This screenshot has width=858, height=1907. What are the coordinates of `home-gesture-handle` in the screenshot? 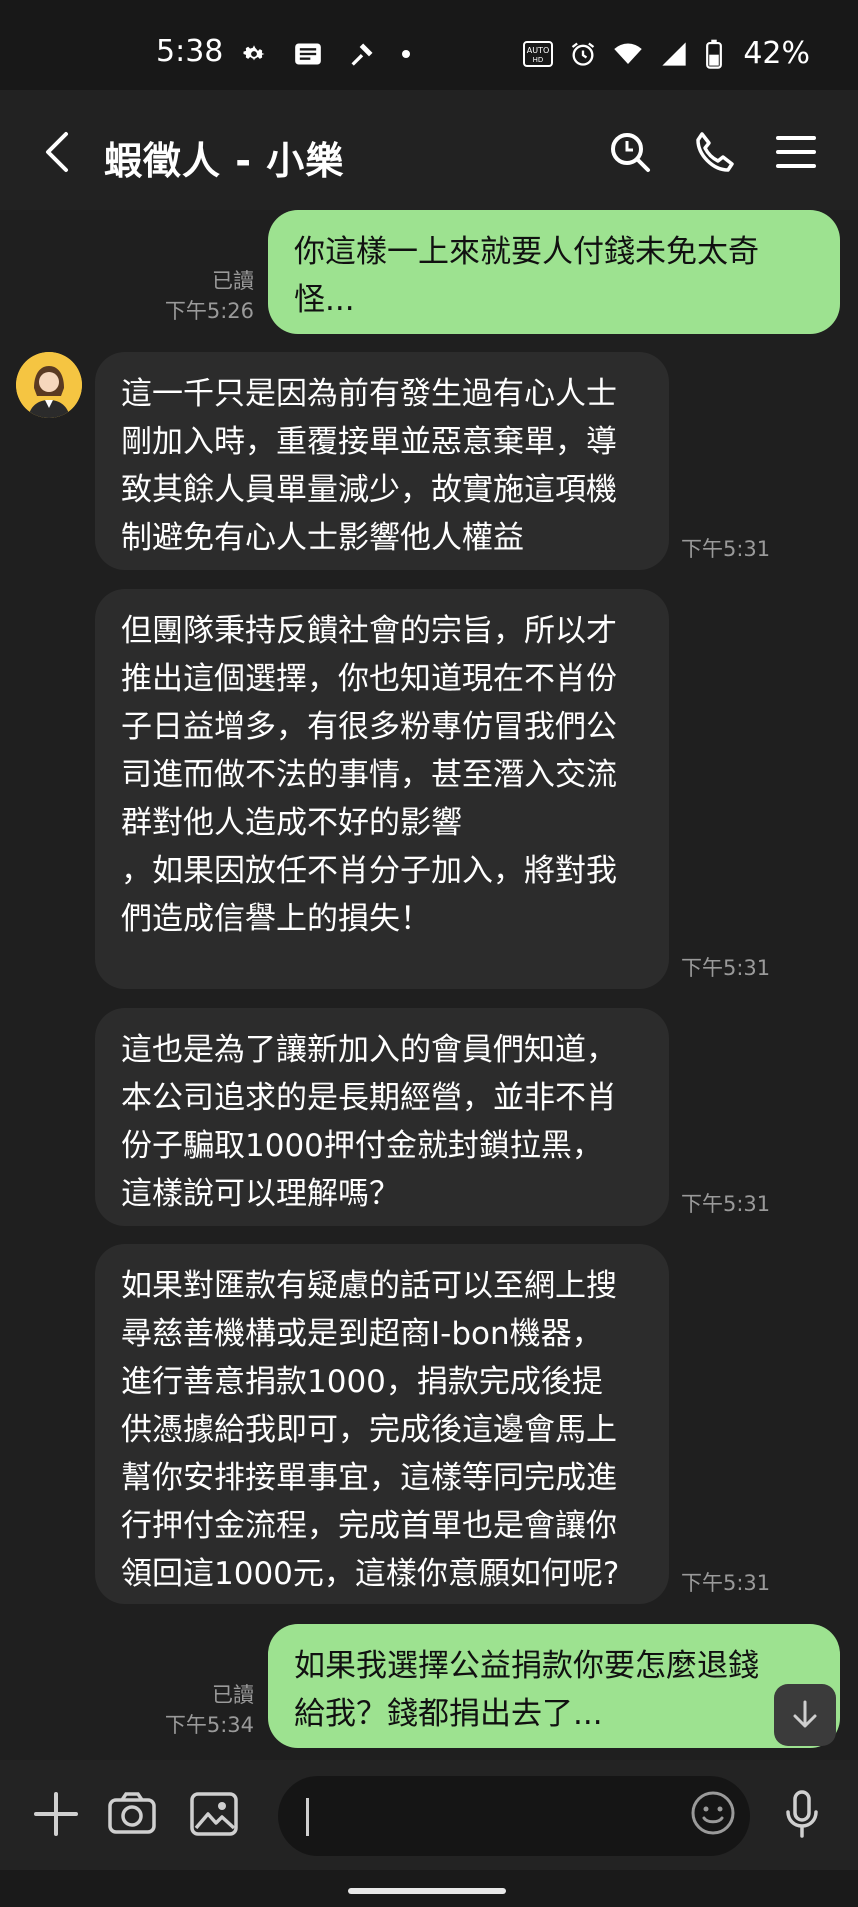 It's located at (427, 1891).